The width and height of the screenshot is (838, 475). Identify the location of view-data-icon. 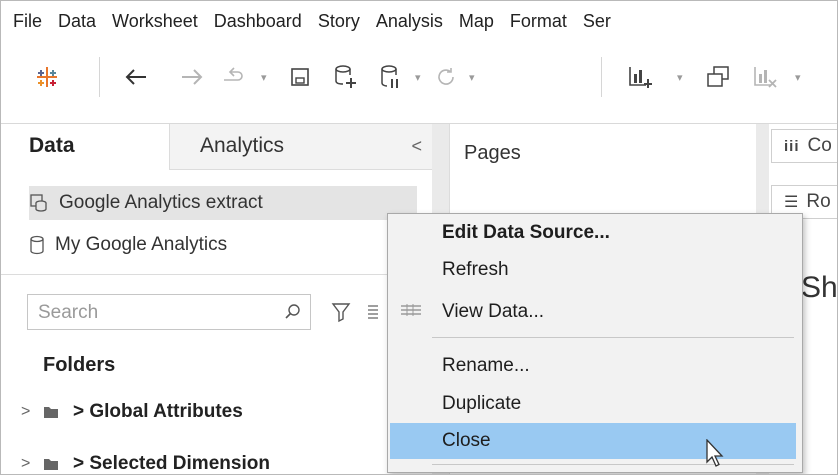
(411, 310).